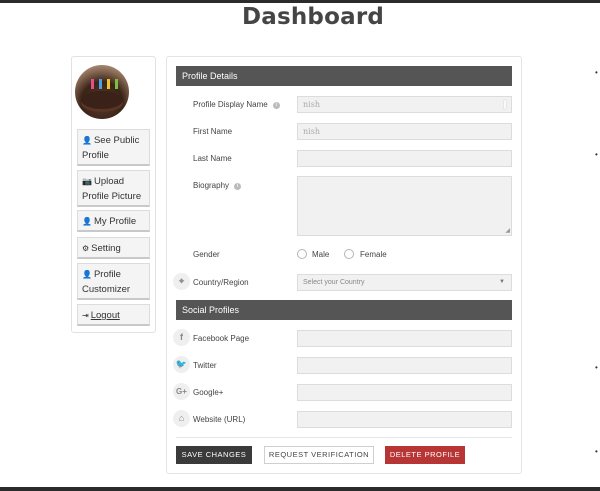  What do you see at coordinates (181, 418) in the screenshot?
I see `home-icon: ⌂` at bounding box center [181, 418].